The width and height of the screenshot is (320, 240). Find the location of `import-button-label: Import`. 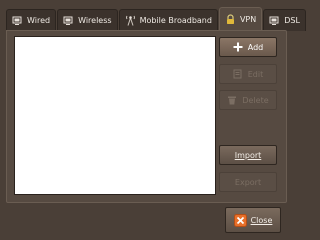

import-button-label: Import is located at coordinates (248, 155).